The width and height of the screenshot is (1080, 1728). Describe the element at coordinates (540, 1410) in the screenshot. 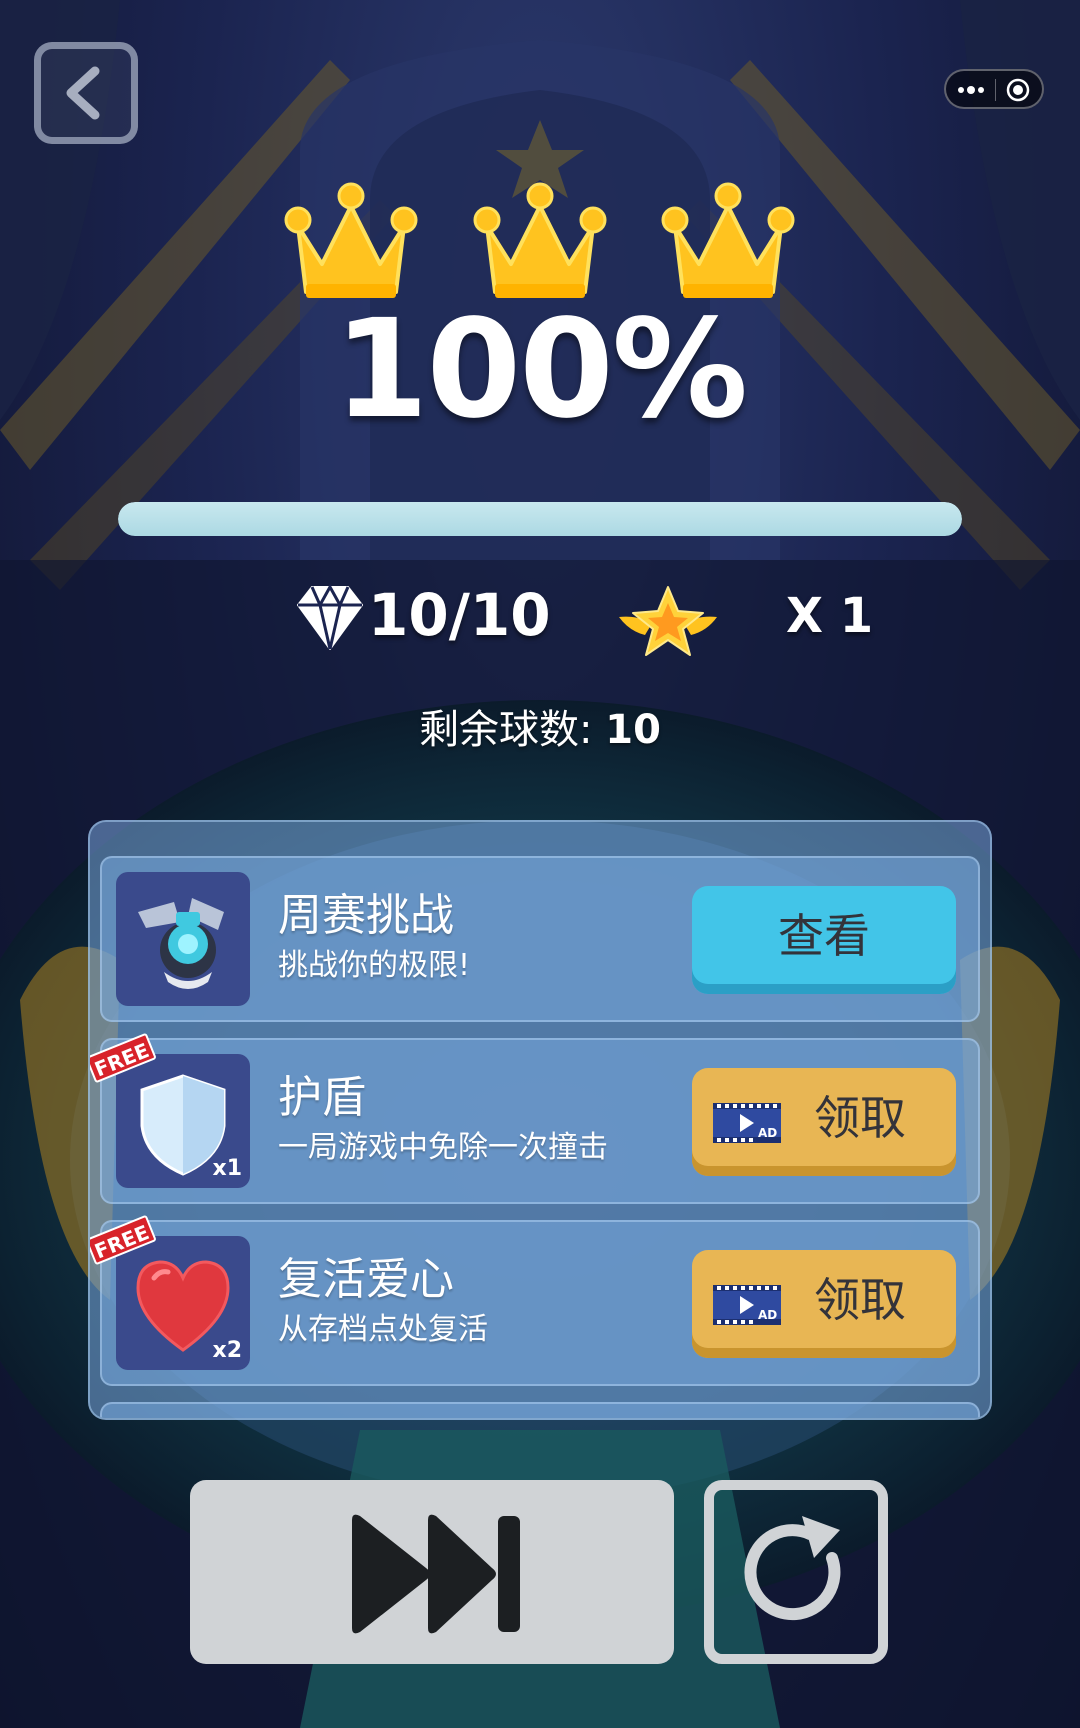

I see `reward-row-hidden` at that location.